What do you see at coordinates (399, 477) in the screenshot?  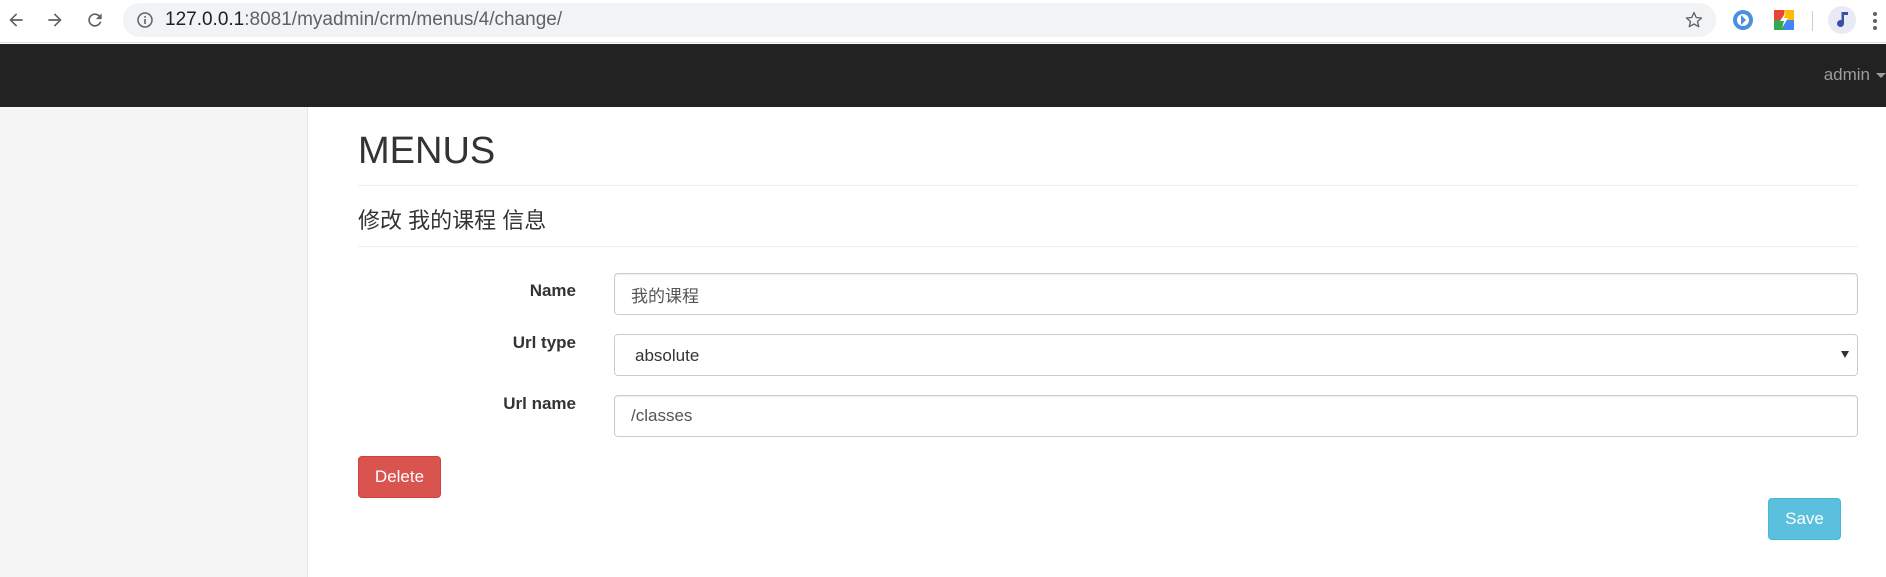 I see `delete-button: Delete` at bounding box center [399, 477].